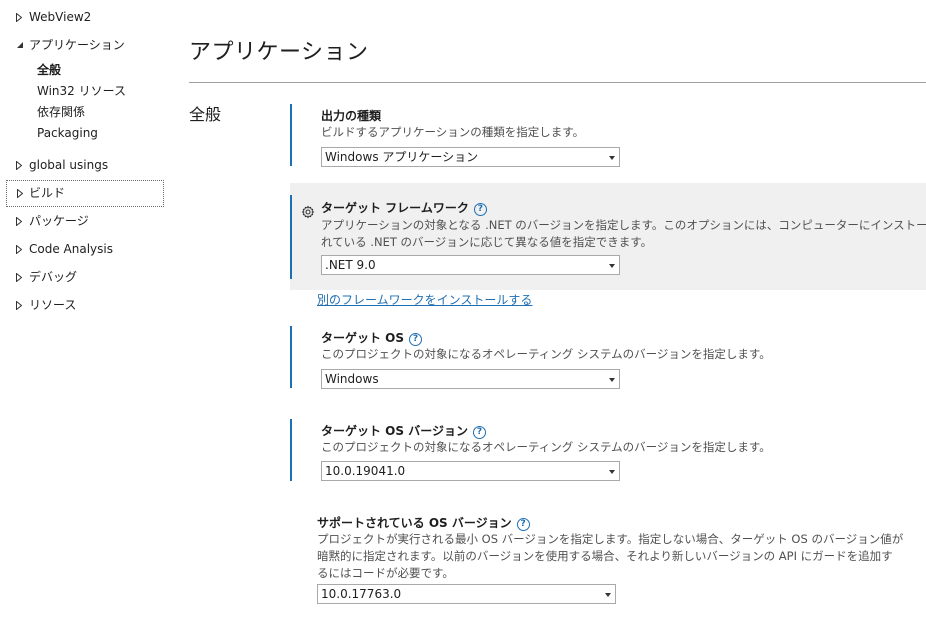 The height and width of the screenshot is (618, 926). I want to click on sidebar-item-label: Code Analysis, so click(71, 249).